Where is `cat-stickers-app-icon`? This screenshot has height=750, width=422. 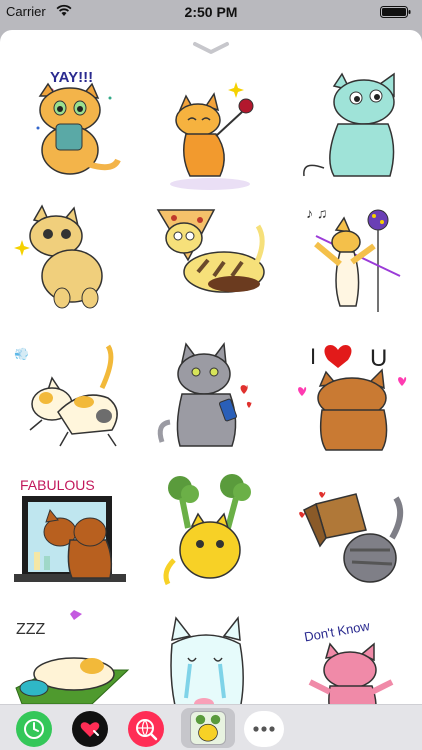
cat-stickers-app-icon is located at coordinates (208, 728).